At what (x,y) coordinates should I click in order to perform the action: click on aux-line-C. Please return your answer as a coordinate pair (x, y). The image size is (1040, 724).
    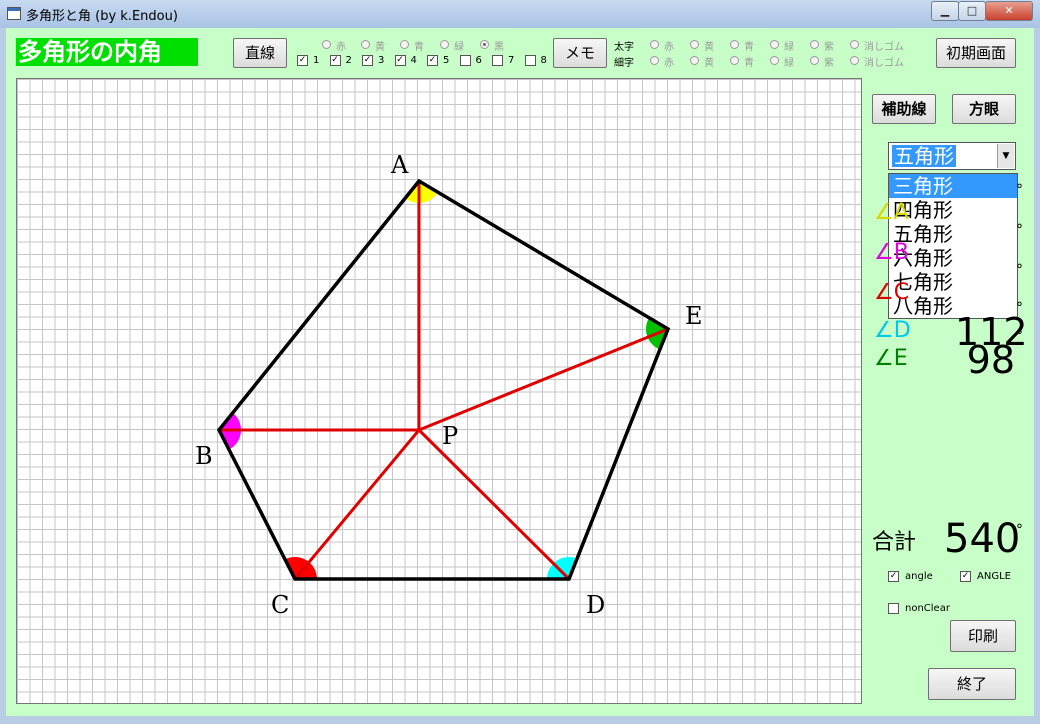
    Looking at the image, I should click on (357, 504).